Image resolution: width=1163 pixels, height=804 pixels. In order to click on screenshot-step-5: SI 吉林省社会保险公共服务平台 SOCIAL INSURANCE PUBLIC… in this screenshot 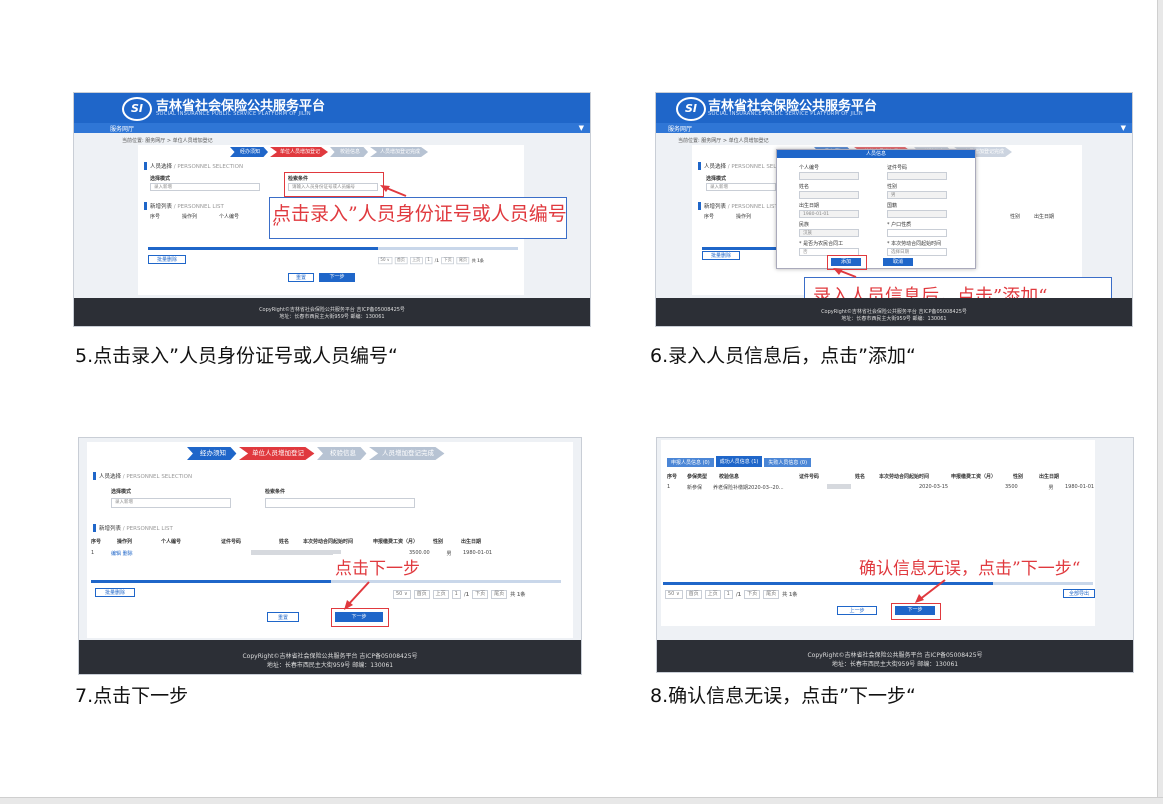, I will do `click(332, 209)`.